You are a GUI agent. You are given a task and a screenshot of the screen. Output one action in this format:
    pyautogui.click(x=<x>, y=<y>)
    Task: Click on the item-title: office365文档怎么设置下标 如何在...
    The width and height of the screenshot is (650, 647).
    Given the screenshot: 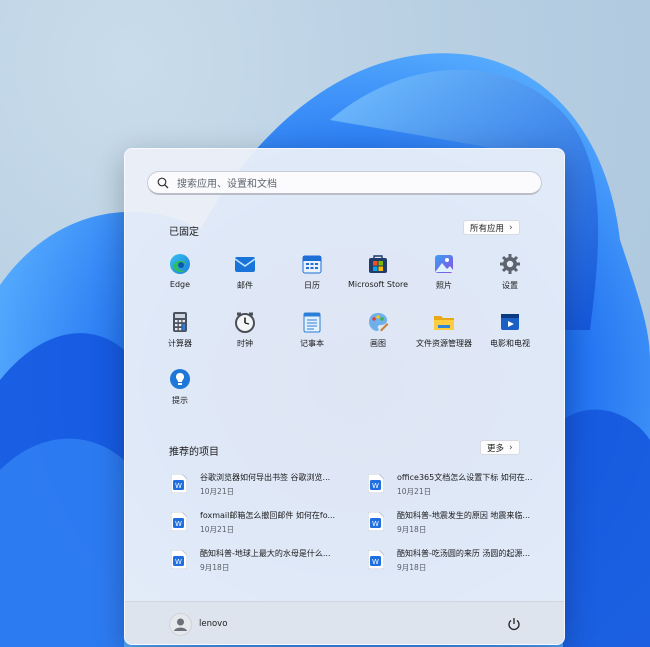 What is the action you would take?
    pyautogui.click(x=465, y=477)
    